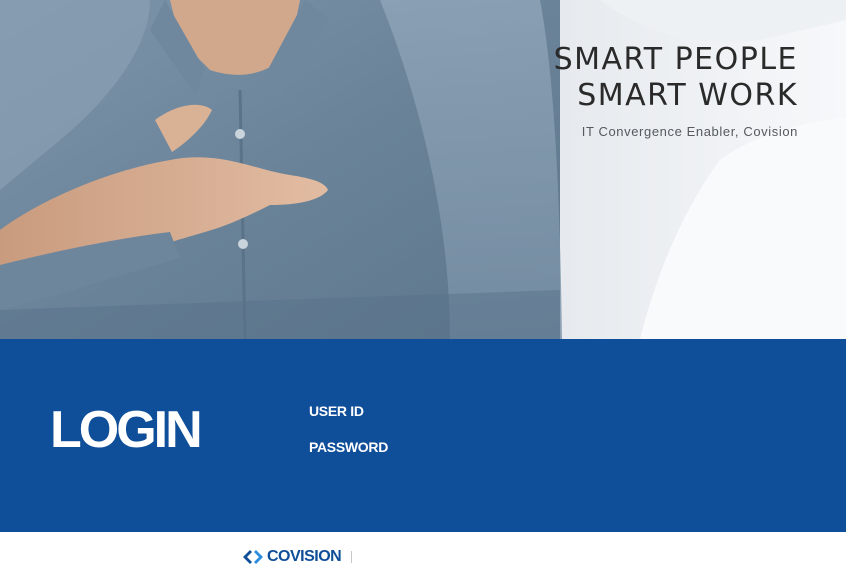  What do you see at coordinates (253, 557) in the screenshot?
I see `covision-diamond-icon` at bounding box center [253, 557].